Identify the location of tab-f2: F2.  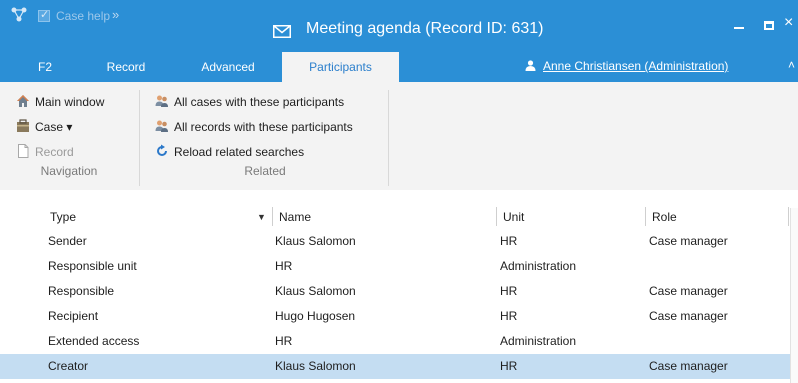
(45, 67).